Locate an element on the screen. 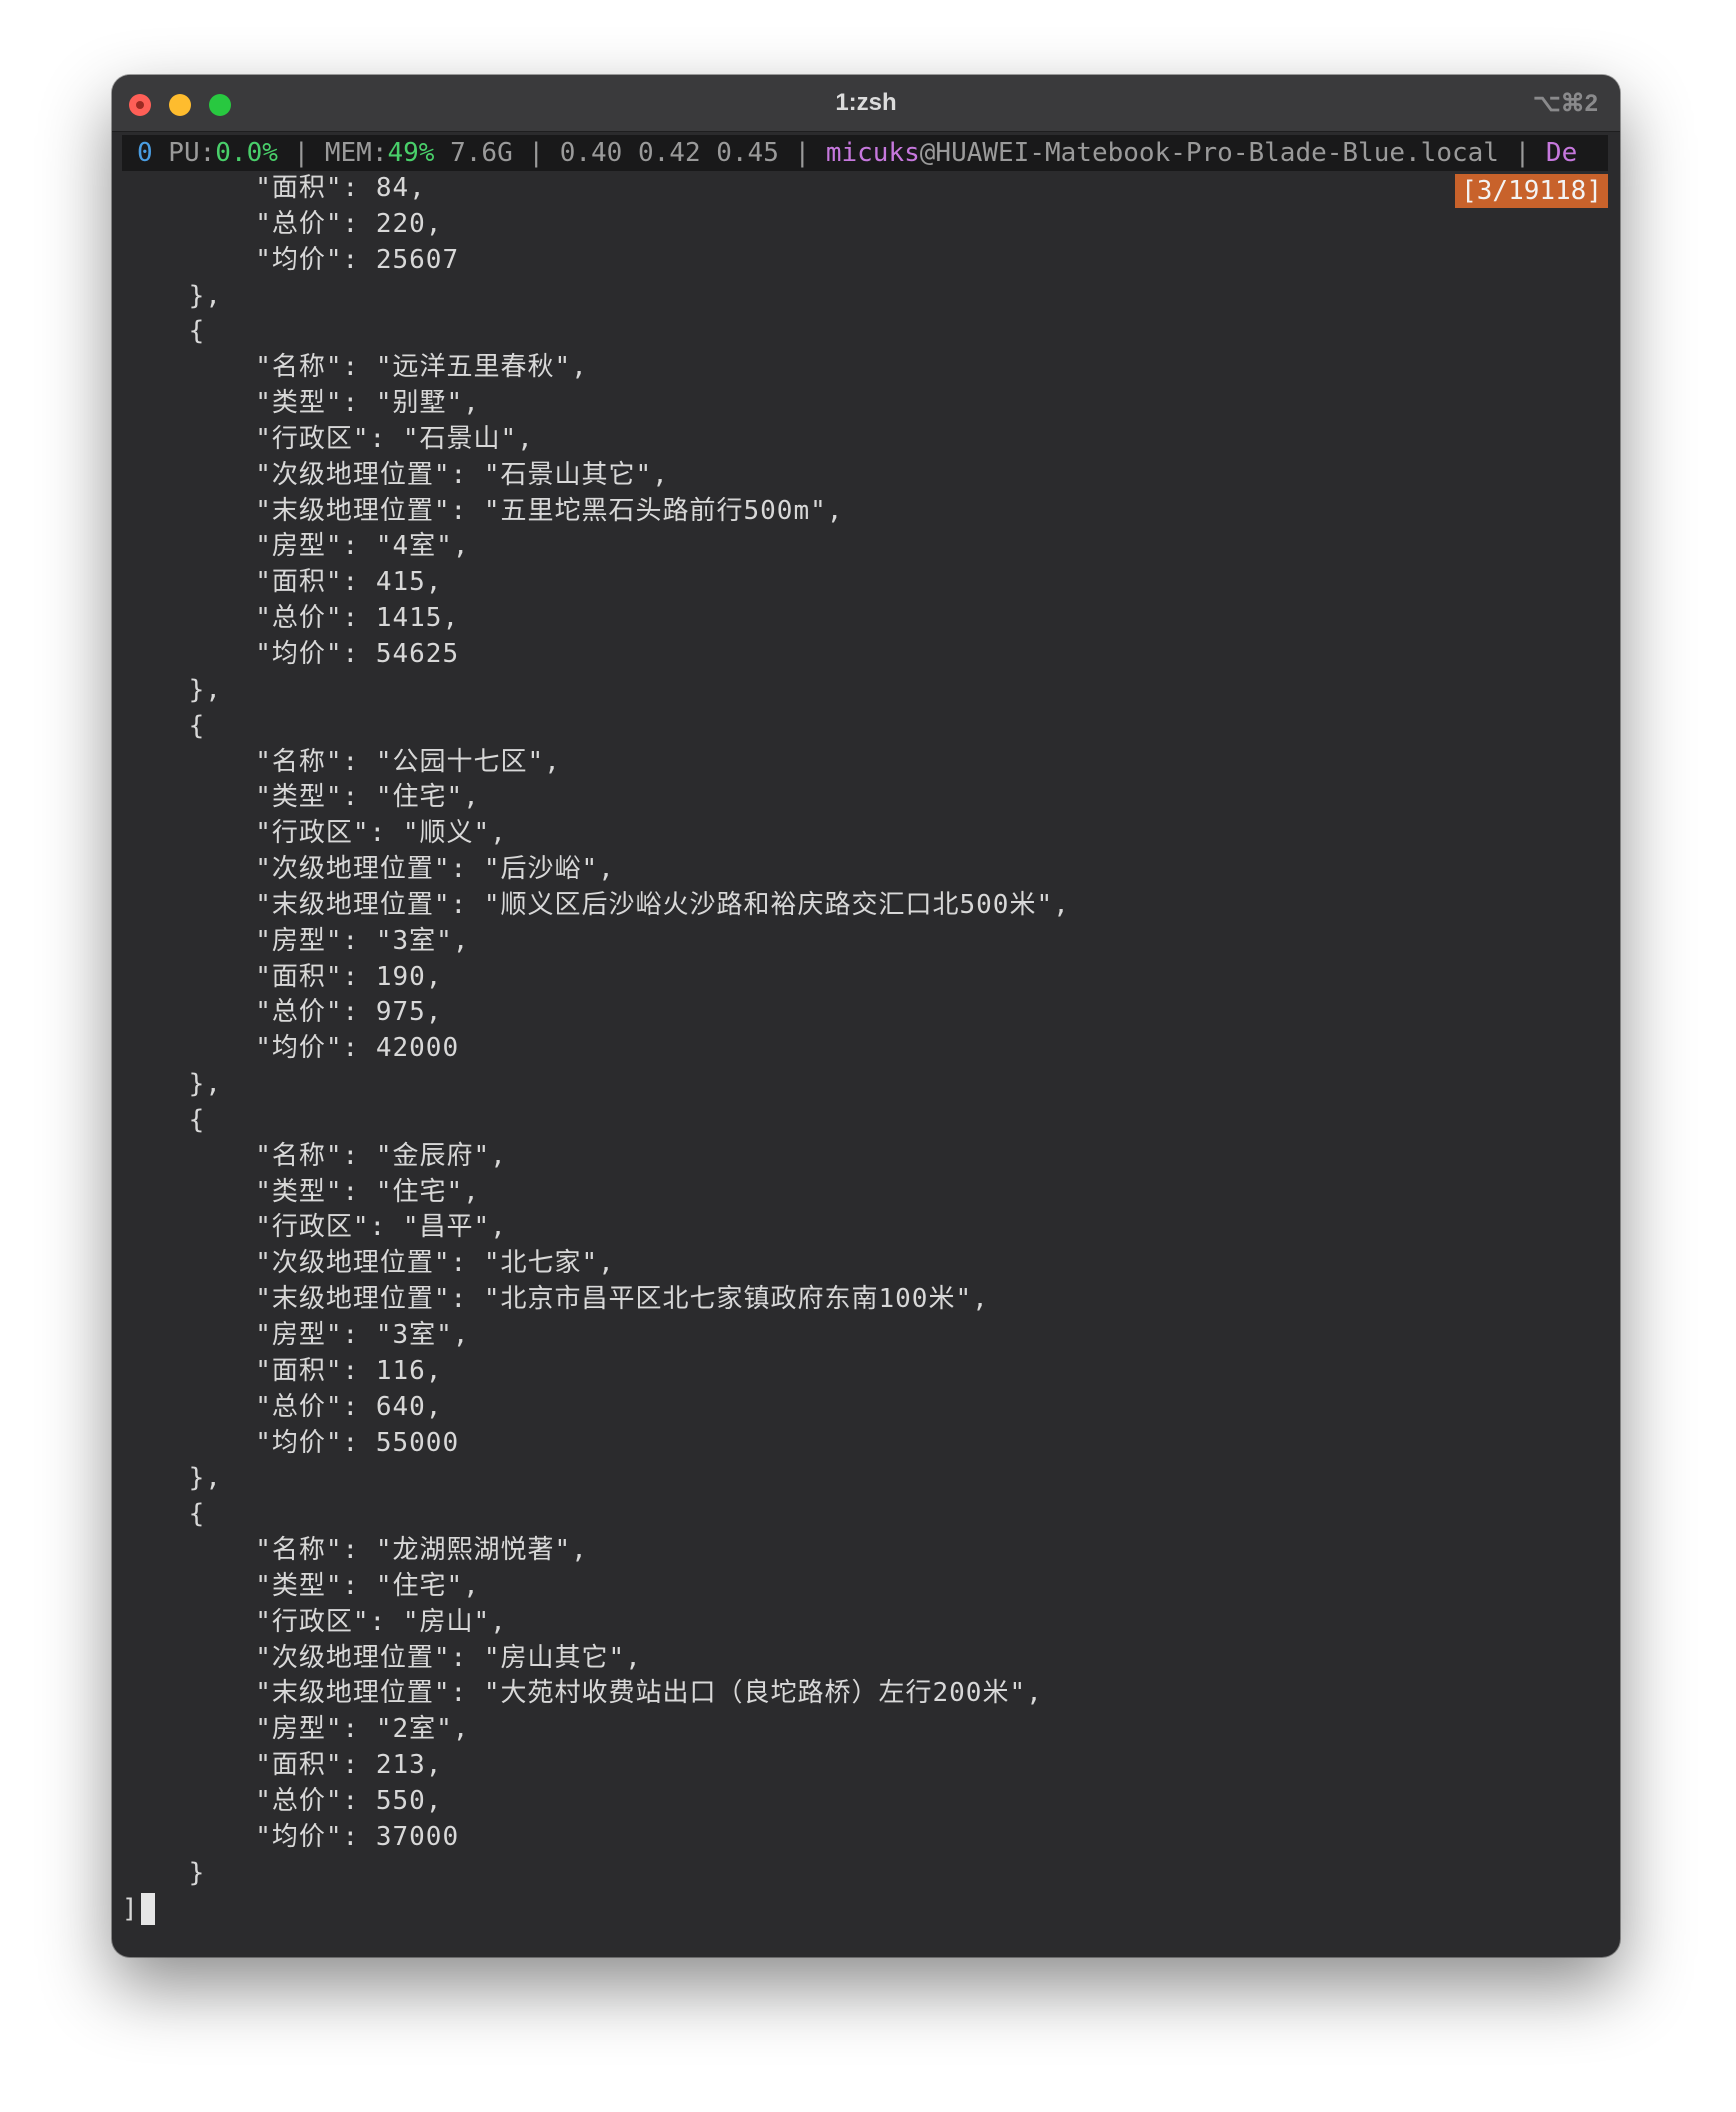  terminal-line: "面积": 213, is located at coordinates (282, 1765).